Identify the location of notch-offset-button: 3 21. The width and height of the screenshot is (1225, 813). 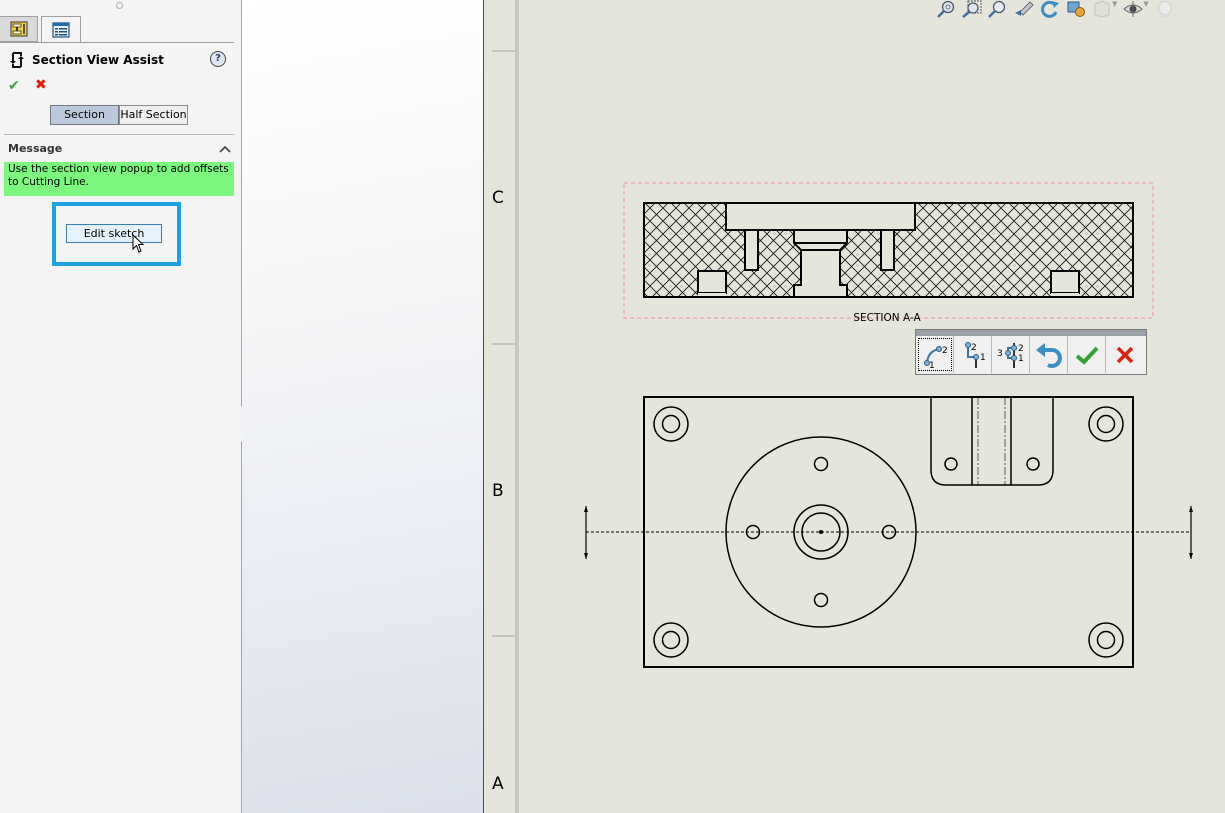
(1011, 354).